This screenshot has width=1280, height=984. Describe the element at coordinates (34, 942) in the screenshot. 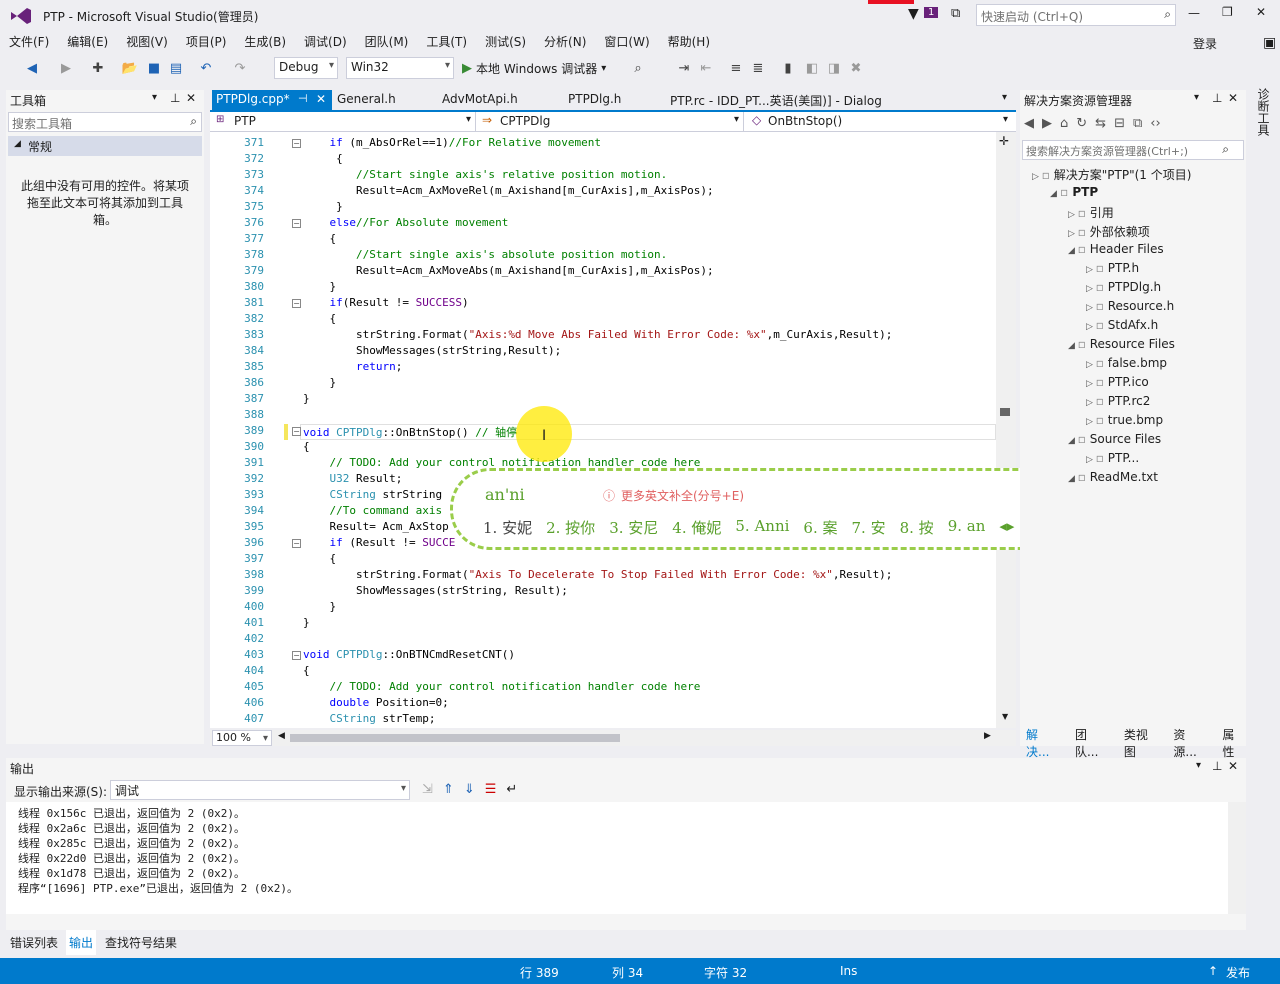

I see `tab-error-list: 错误列表` at that location.